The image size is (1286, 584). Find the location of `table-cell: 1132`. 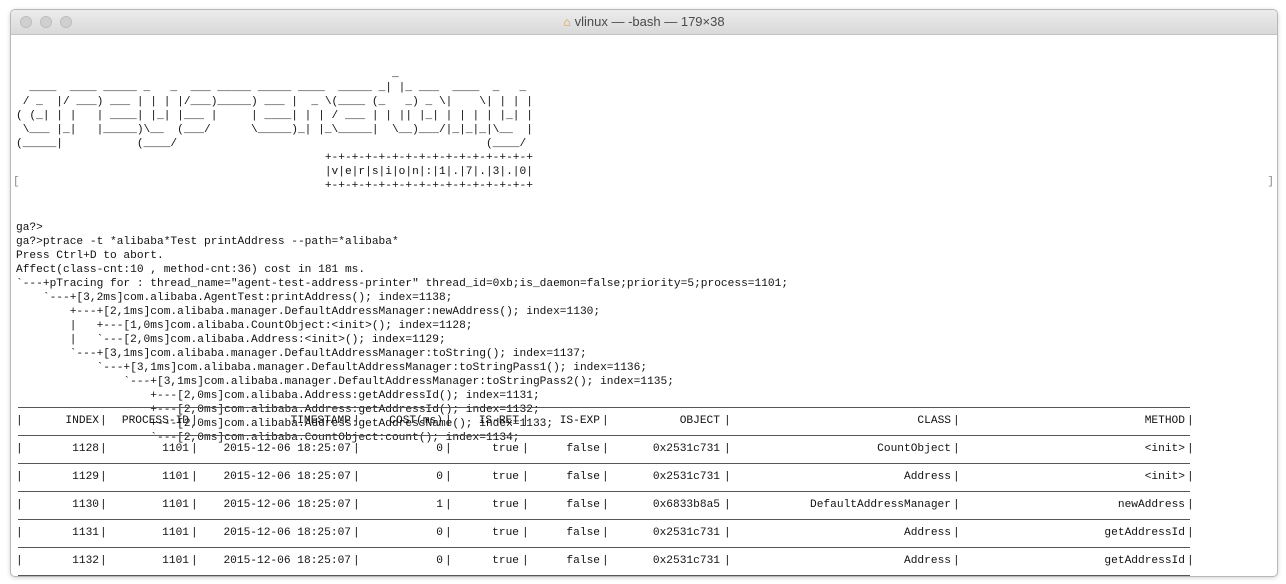

table-cell: 1132 is located at coordinates (85, 561).